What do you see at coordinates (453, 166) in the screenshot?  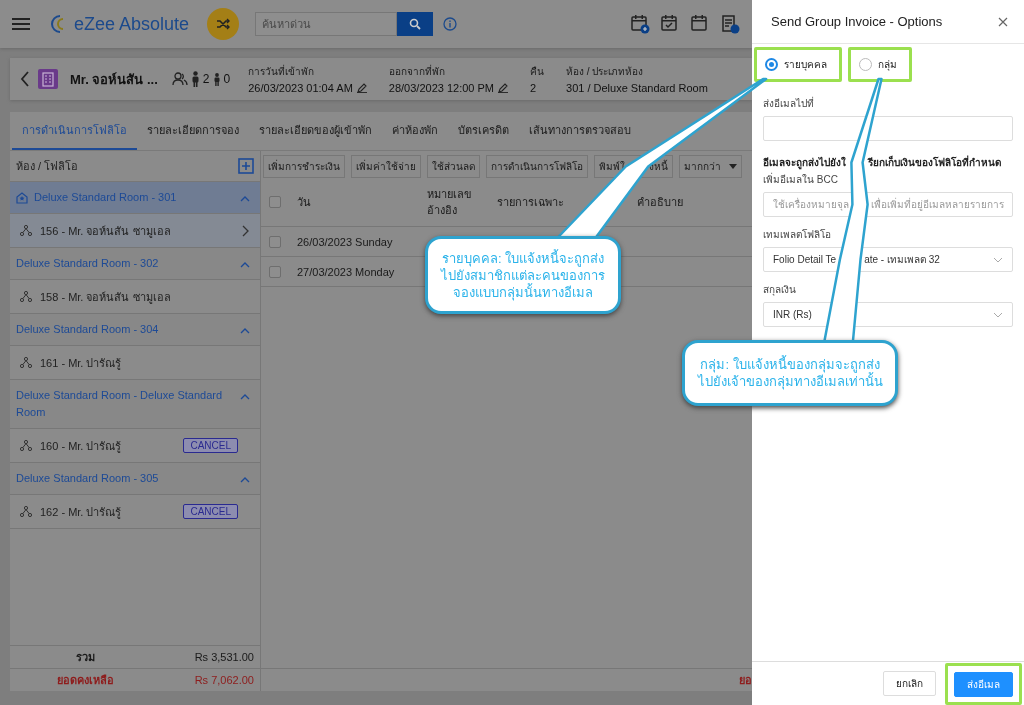 I see `toolbar-button: ใช้ส่วนลด` at bounding box center [453, 166].